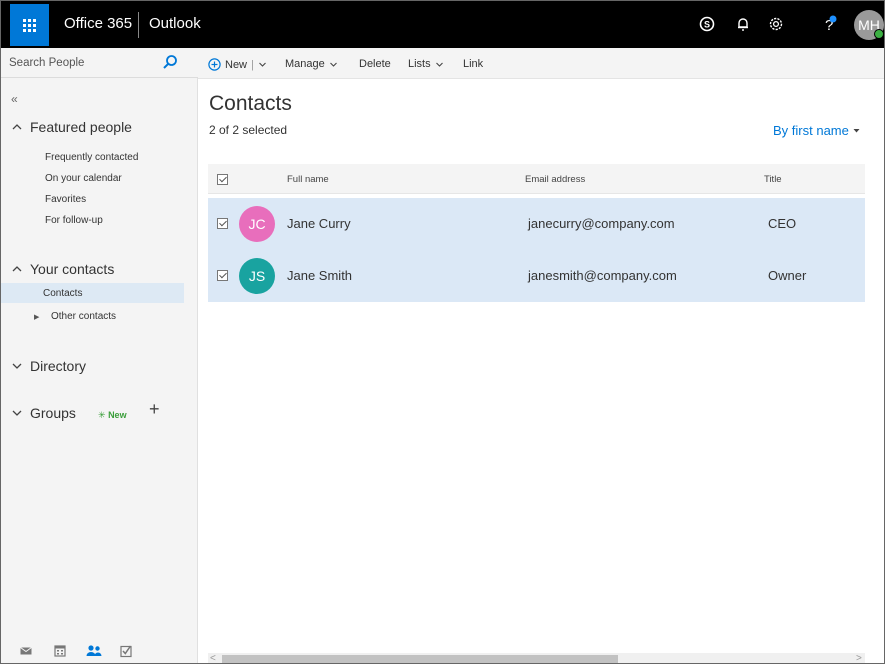 This screenshot has width=885, height=664. I want to click on skype-icon: S, so click(707, 24).